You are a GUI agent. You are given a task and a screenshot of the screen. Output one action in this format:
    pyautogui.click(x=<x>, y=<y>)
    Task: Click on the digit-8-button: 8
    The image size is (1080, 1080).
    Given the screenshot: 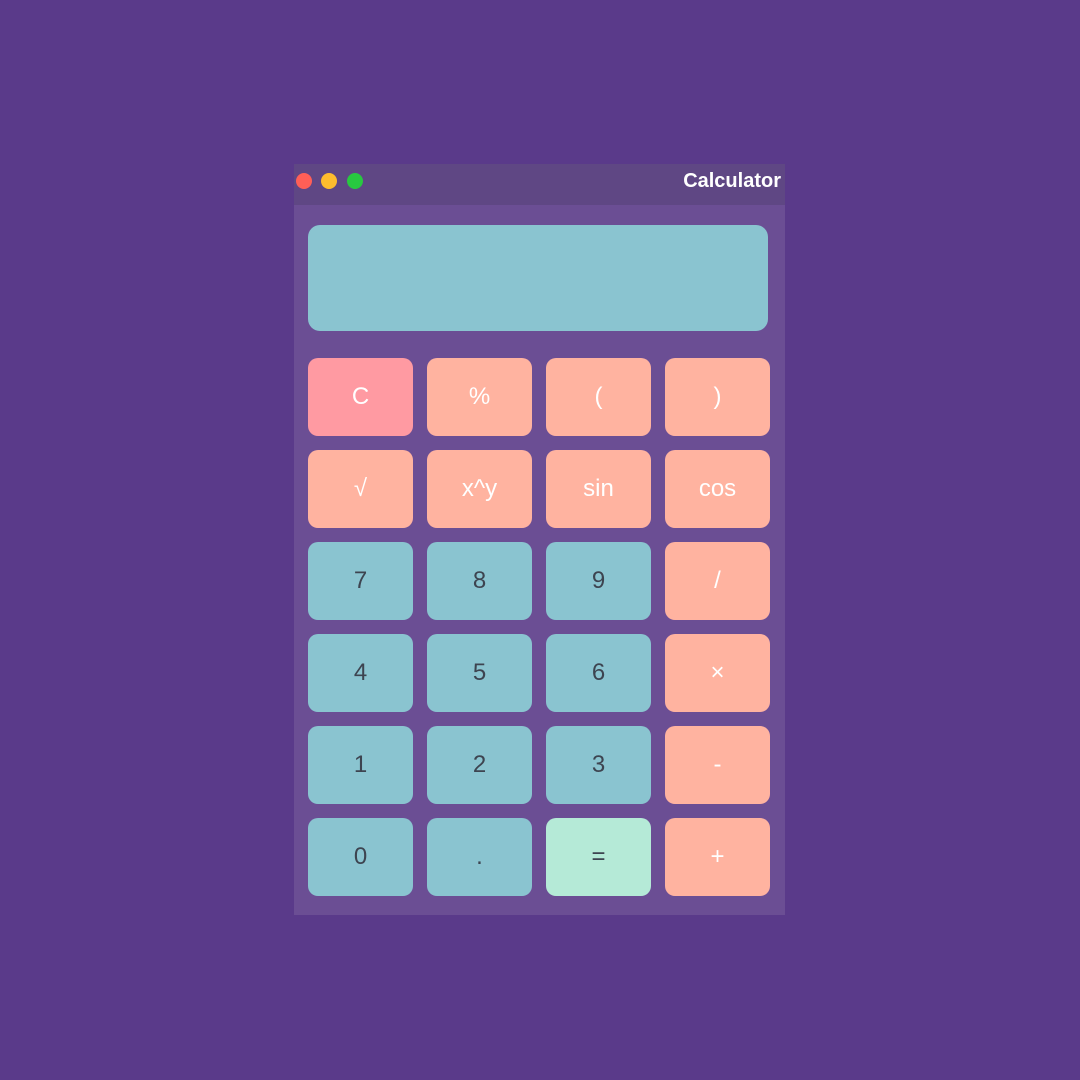 What is the action you would take?
    pyautogui.click(x=479, y=581)
    